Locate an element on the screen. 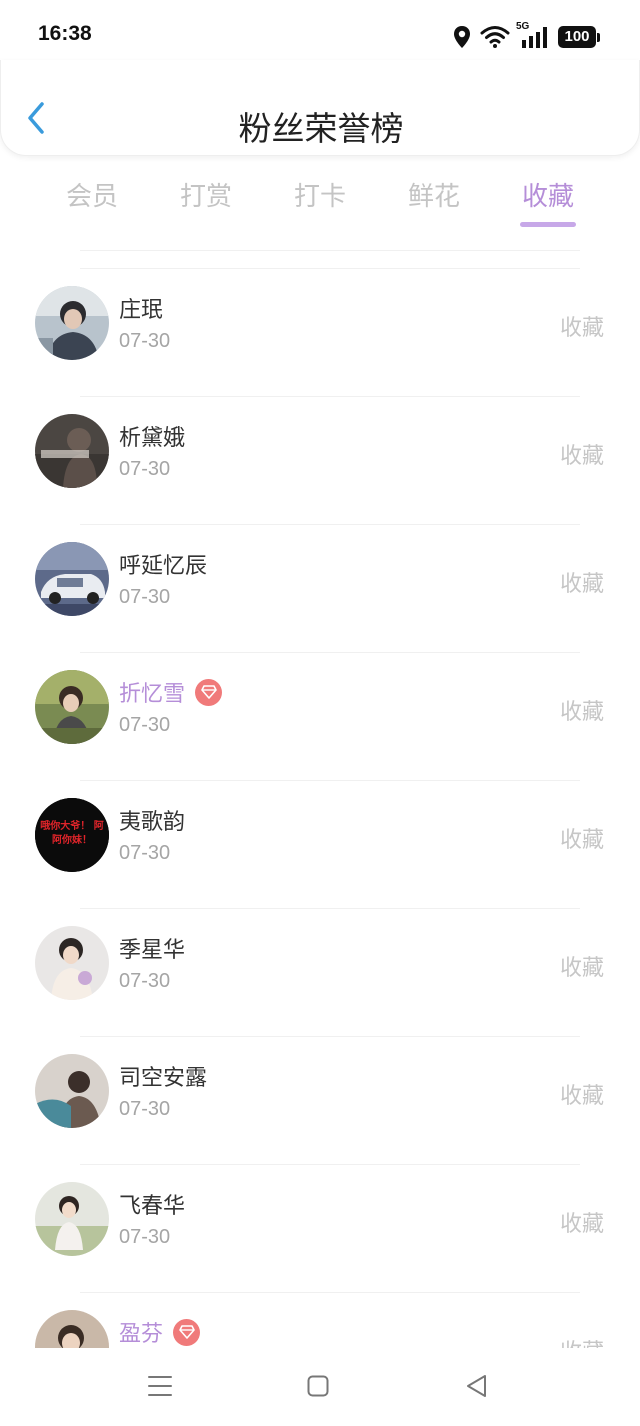 The height and width of the screenshot is (1426, 640). menu-icon is located at coordinates (160, 1388).